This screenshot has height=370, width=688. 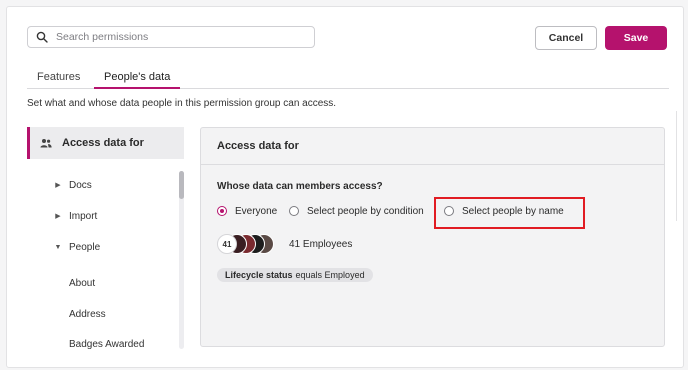 I want to click on condition-chip: Lifecycle status equals Employed, so click(x=295, y=275).